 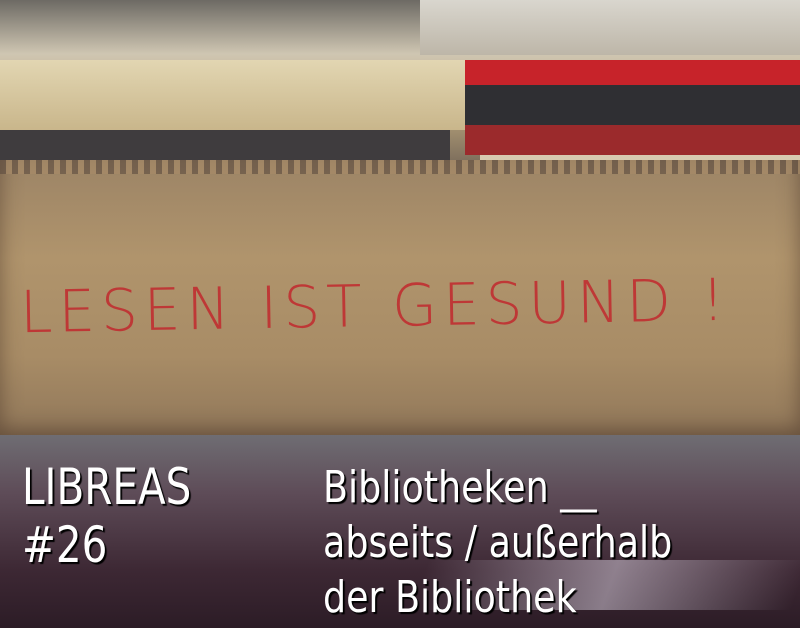 What do you see at coordinates (107, 487) in the screenshot?
I see `magazine-name: LIBREAS` at bounding box center [107, 487].